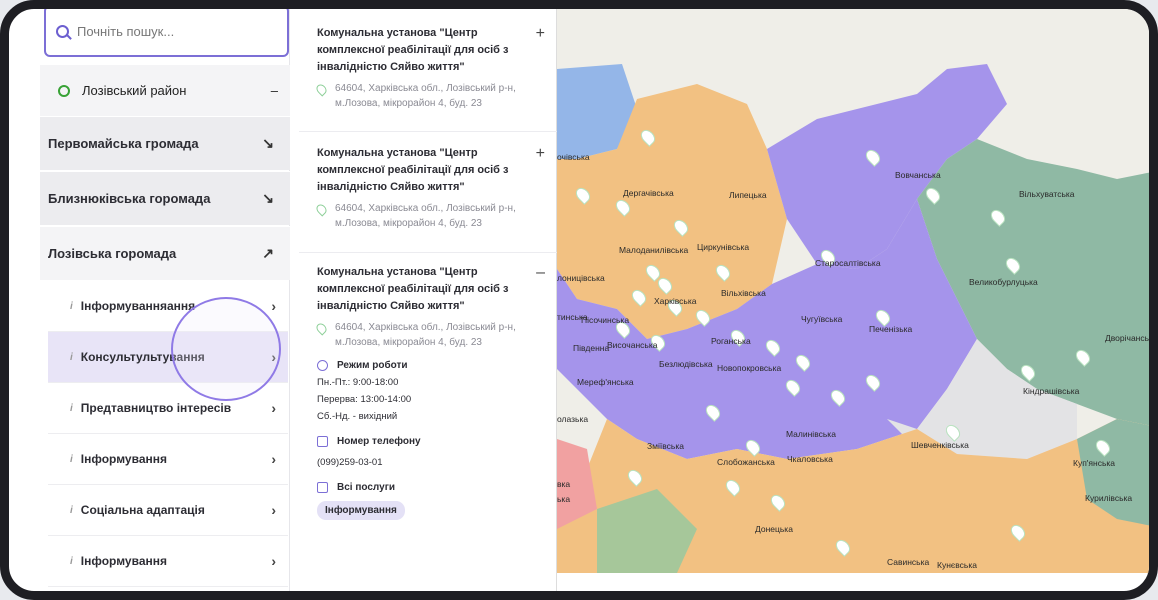 Image resolution: width=1158 pixels, height=600 pixels. I want to click on district-label: Лозівський район, so click(134, 90).